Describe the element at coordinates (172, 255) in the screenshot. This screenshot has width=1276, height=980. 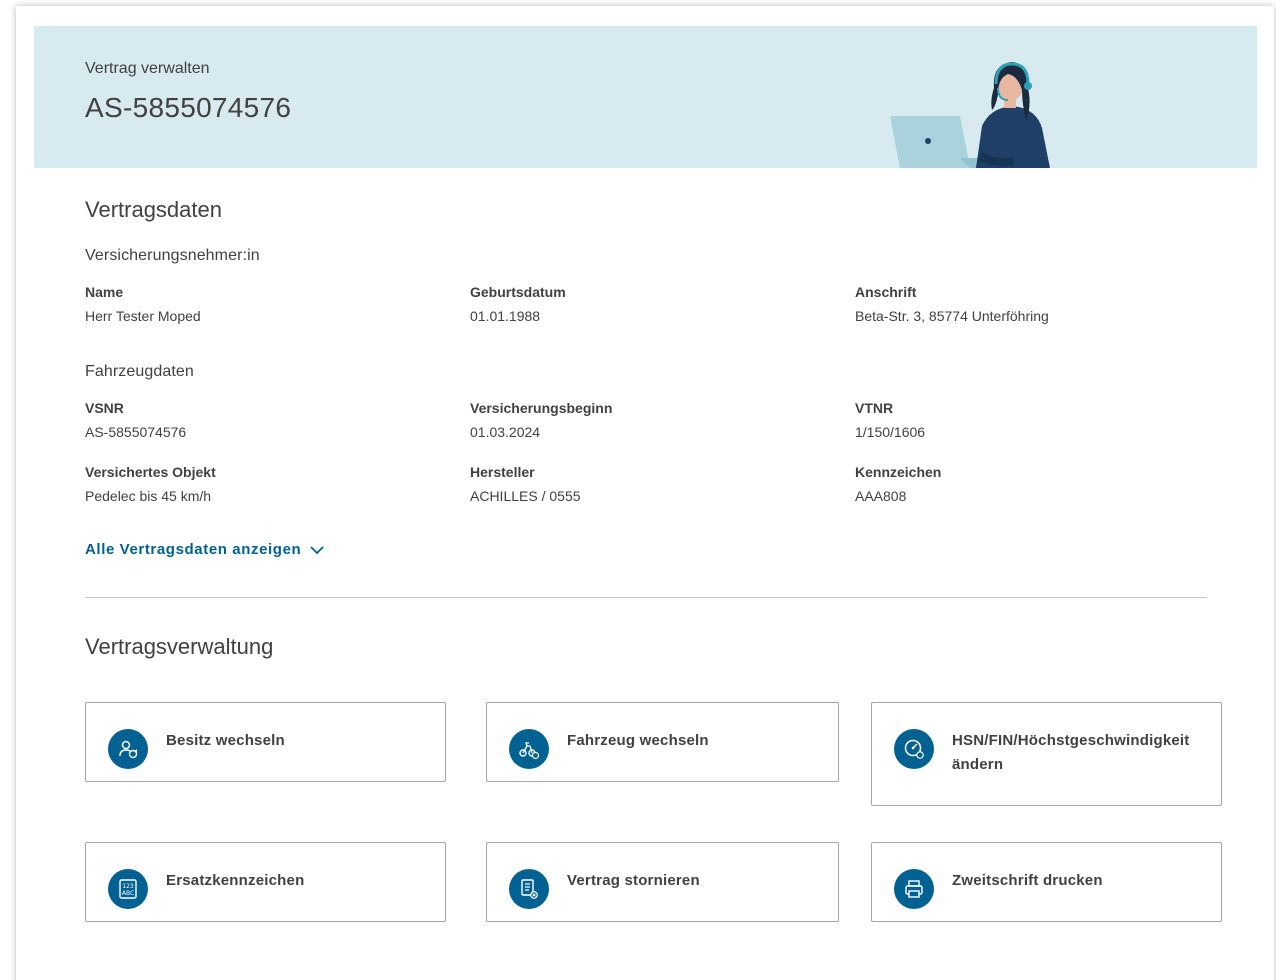
I see `policyholder-heading: Versicherungsnehmer:in` at that location.